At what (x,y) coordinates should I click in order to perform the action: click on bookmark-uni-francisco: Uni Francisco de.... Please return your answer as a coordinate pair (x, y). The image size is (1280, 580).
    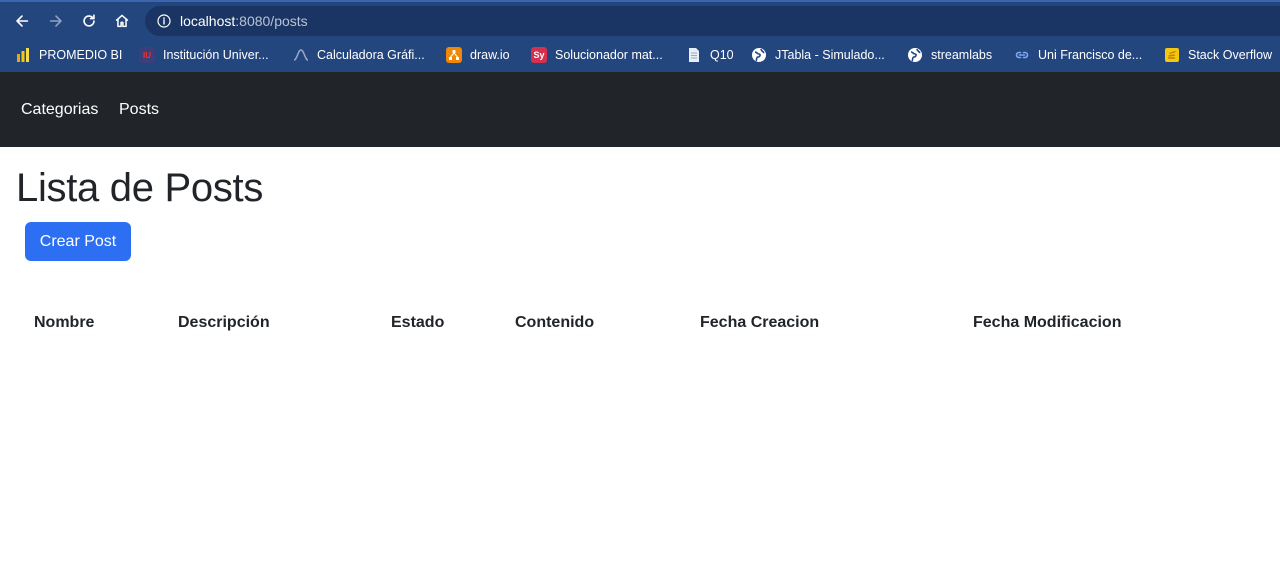
    Looking at the image, I should click on (1078, 55).